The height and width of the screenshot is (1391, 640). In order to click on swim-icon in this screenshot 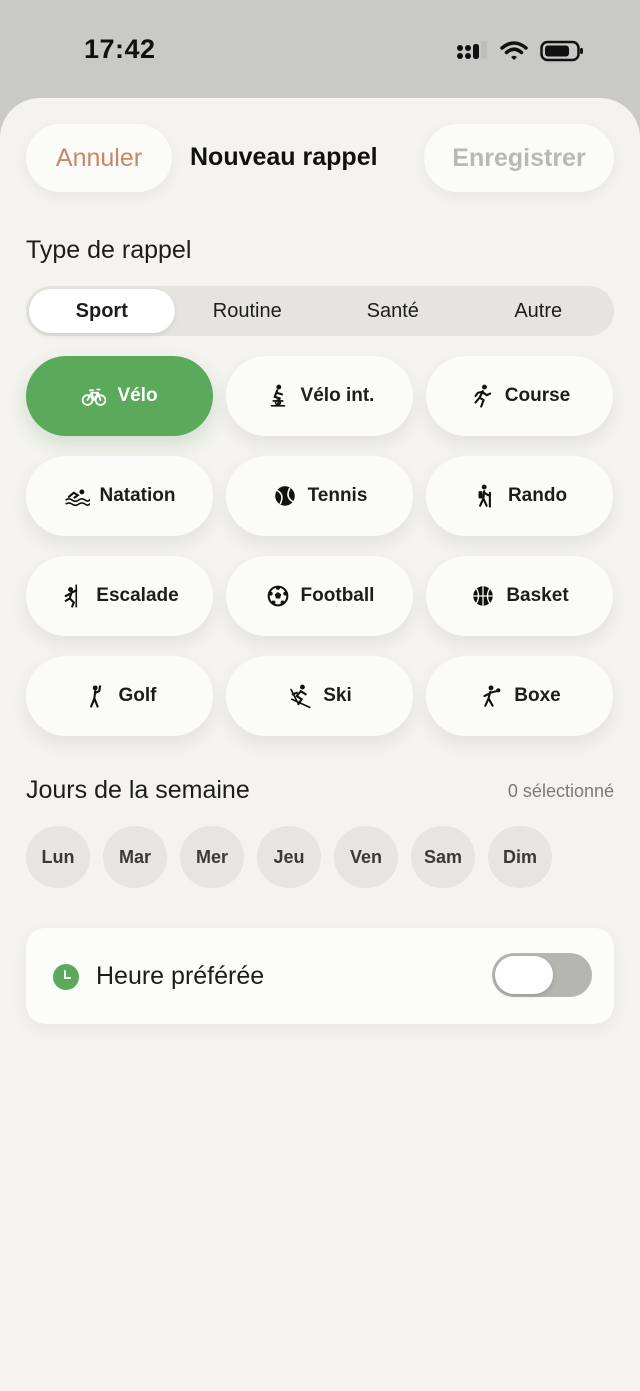, I will do `click(77, 496)`.